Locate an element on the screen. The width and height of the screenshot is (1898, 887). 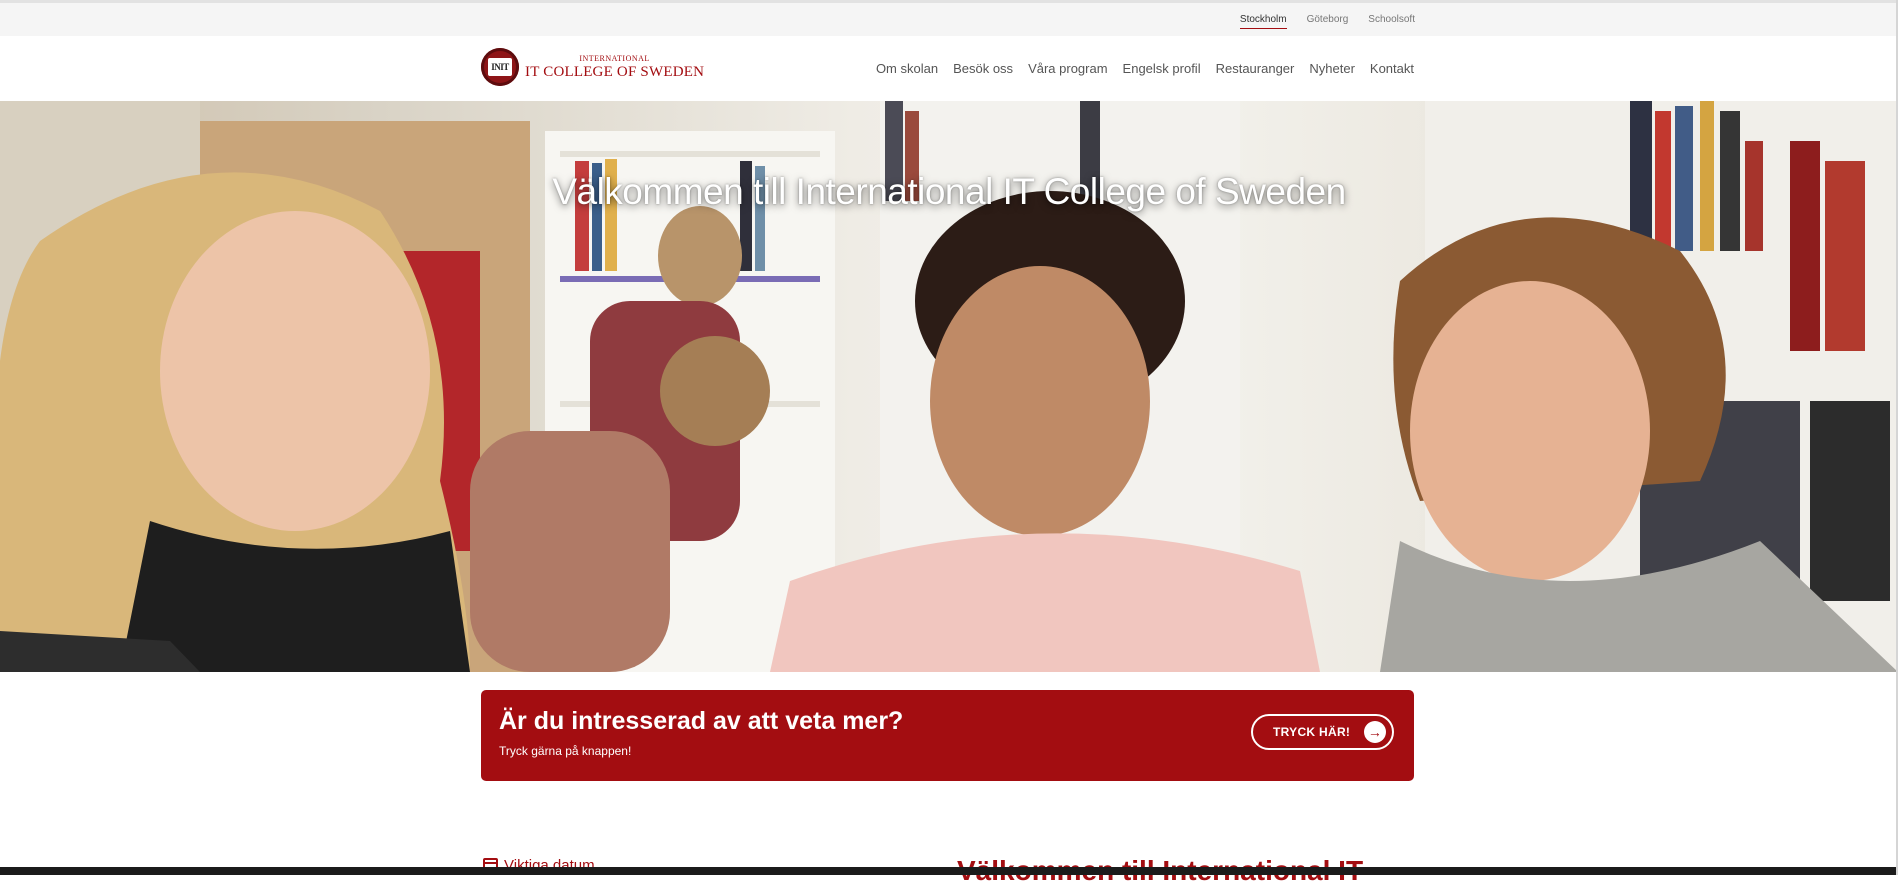
site-logo: INIT INTERNATIONAL IT COLLEGE OF SWEDEN is located at coordinates (592, 67).